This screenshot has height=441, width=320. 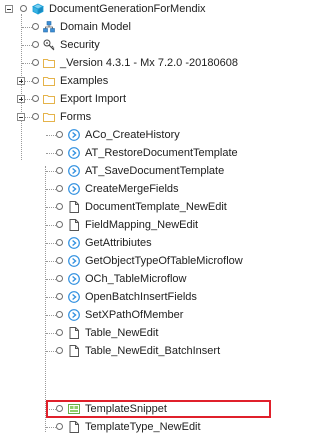 I want to click on tree-node-templatetype-newedit: TemplateType_NewEdit, so click(x=152, y=427).